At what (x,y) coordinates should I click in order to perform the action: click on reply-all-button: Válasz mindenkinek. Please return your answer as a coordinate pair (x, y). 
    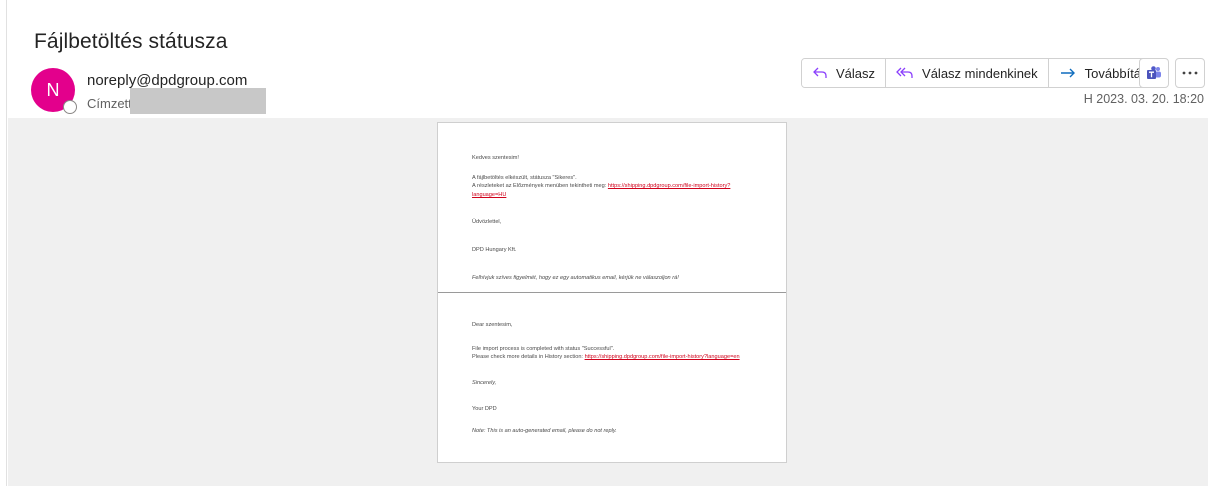
    Looking at the image, I should click on (967, 73).